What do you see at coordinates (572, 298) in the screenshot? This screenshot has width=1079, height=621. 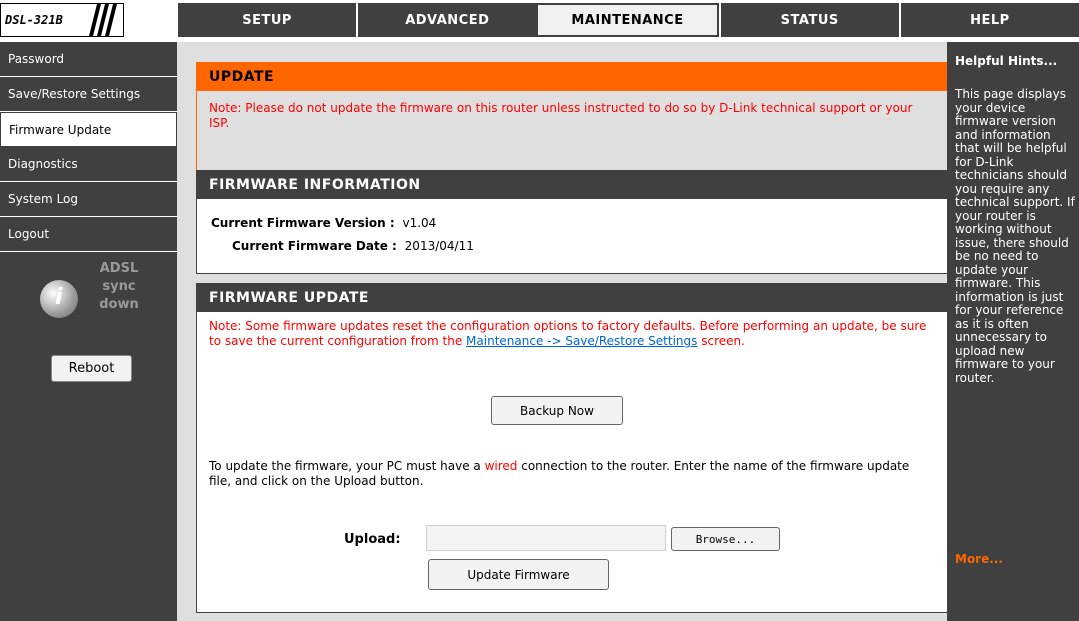 I see `firmware-update-title: FIRMWARE UPDATE` at bounding box center [572, 298].